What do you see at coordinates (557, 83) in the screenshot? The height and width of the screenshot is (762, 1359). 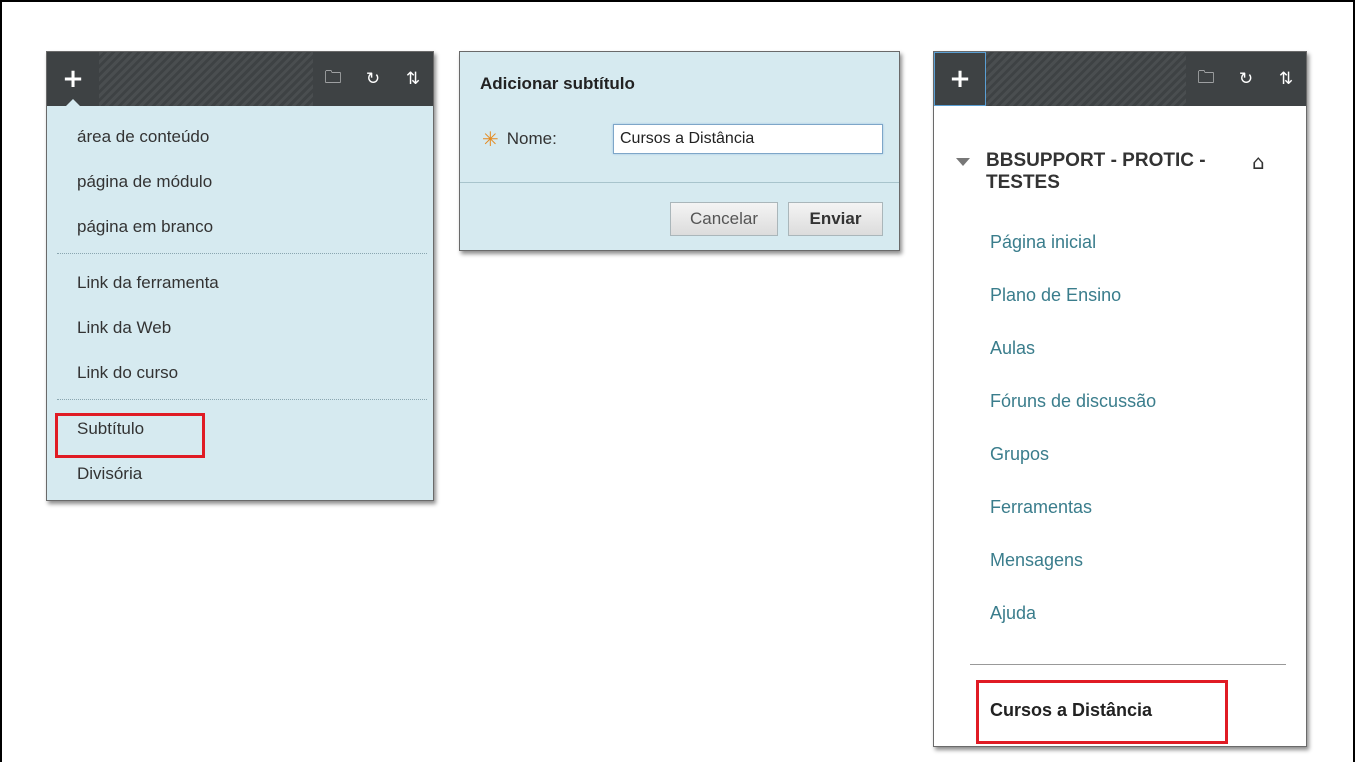 I see `dialog-title: Adicionar subtítulo` at bounding box center [557, 83].